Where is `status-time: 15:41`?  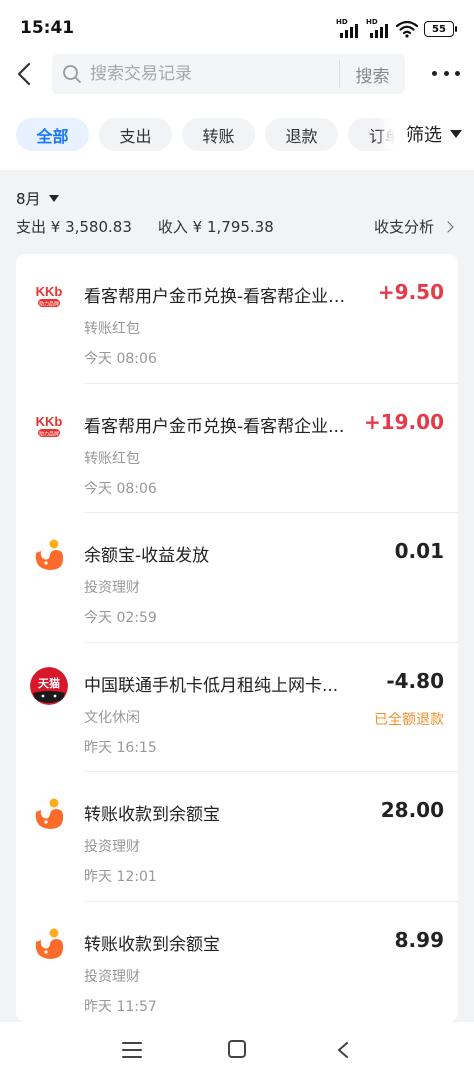 status-time: 15:41 is located at coordinates (47, 28).